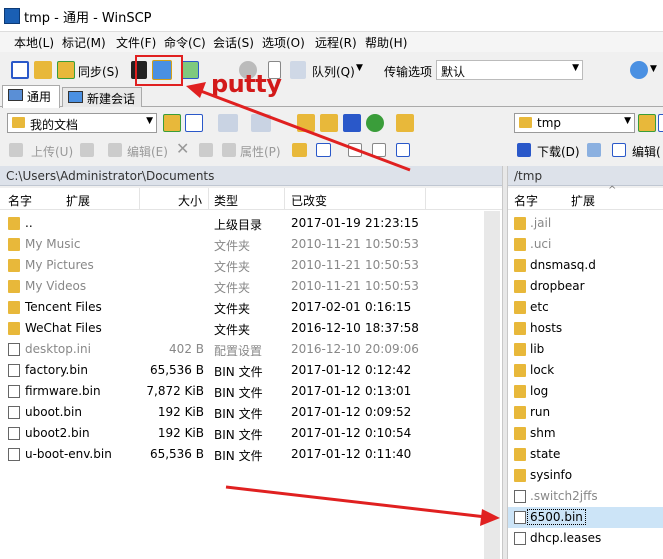 The image size is (663, 559). I want to click on annotation-arrow-to-putty, so click(304, 130).